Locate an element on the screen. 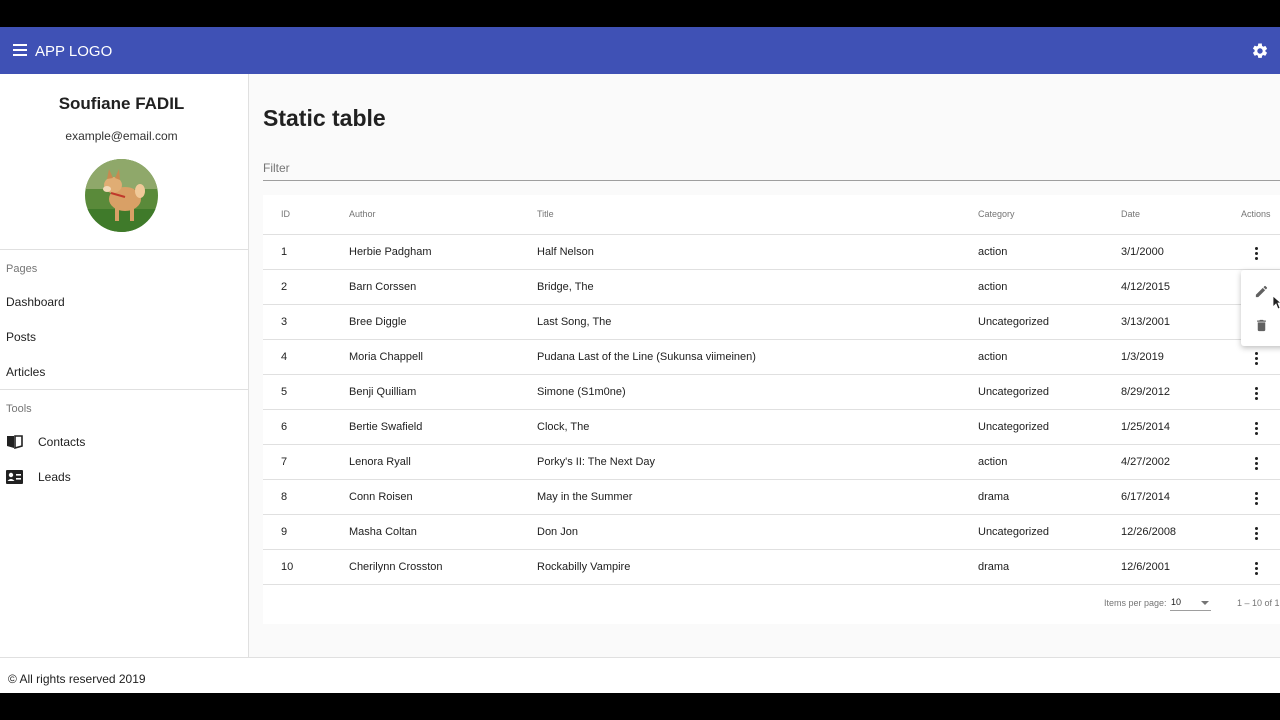 The image size is (1280, 720). cell-id: 1 is located at coordinates (284, 252).